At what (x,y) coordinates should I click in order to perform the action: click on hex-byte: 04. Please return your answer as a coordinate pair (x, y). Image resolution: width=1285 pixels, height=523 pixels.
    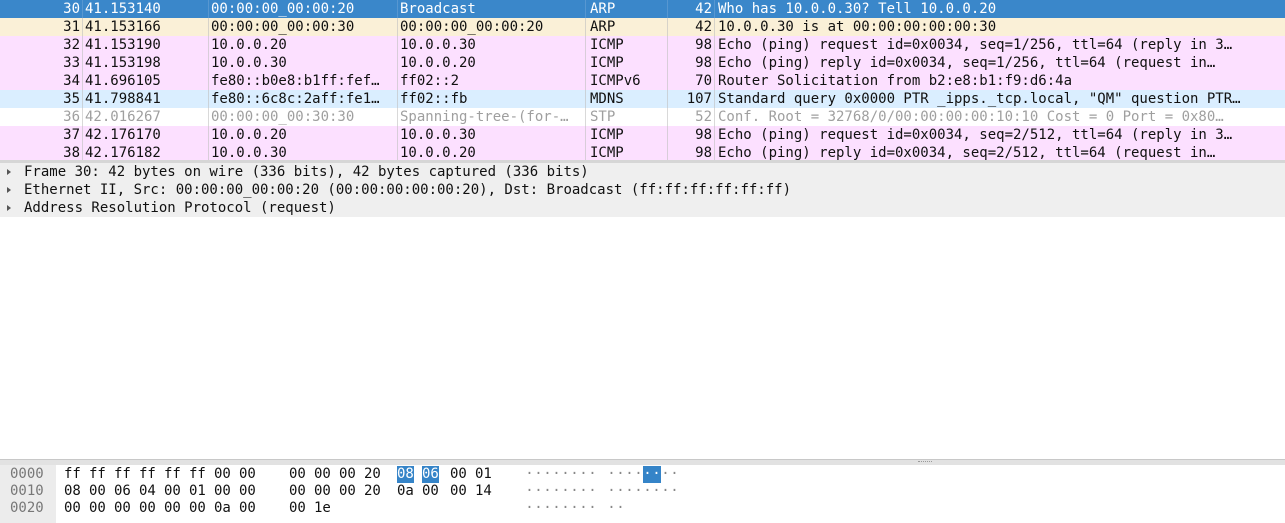
    Looking at the image, I should click on (147, 491).